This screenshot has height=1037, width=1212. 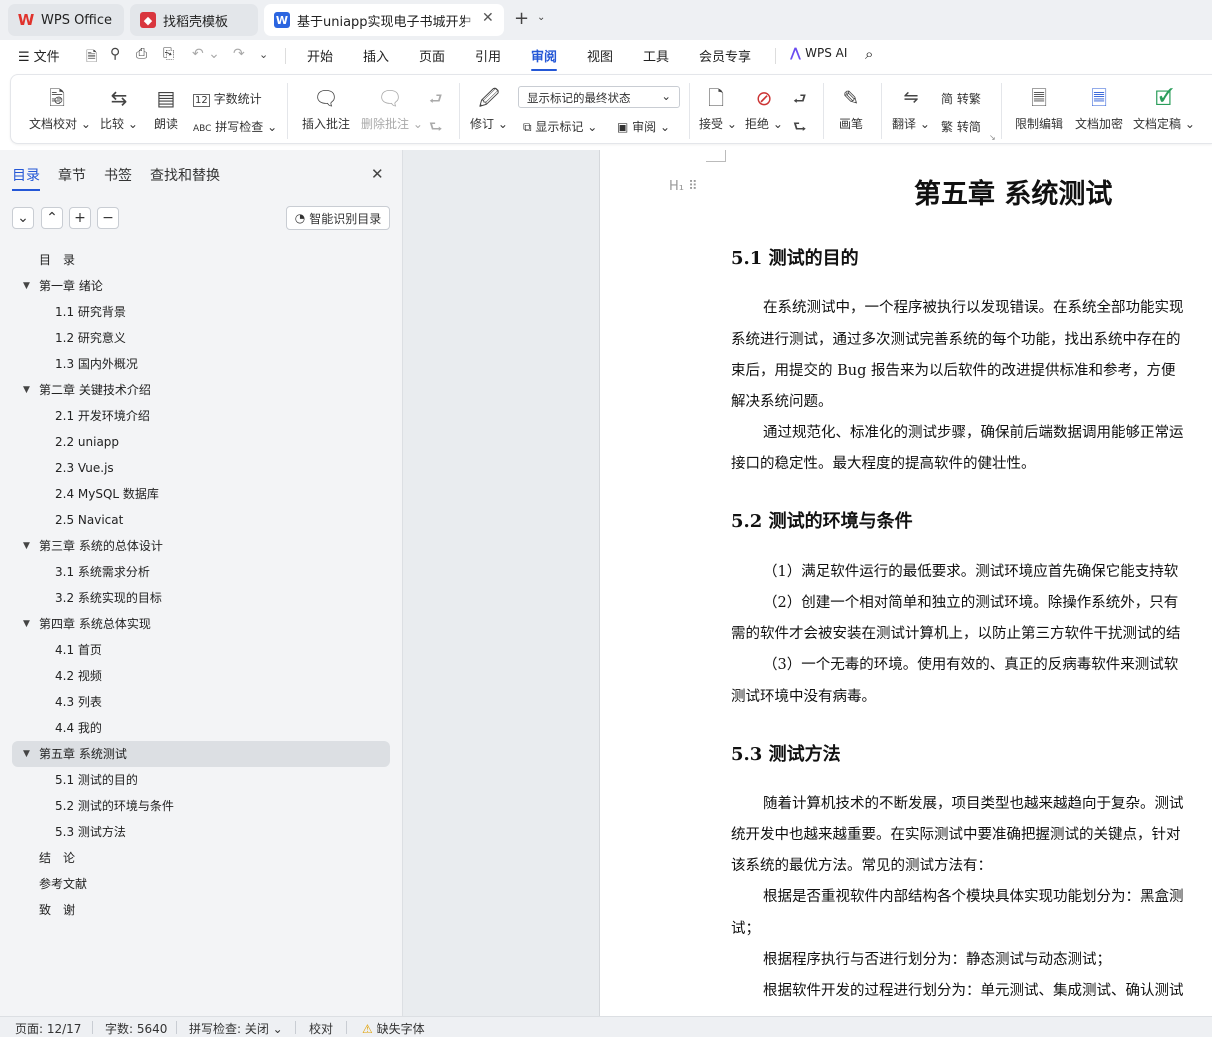 I want to click on toc-item: 致 谢, so click(x=201, y=910).